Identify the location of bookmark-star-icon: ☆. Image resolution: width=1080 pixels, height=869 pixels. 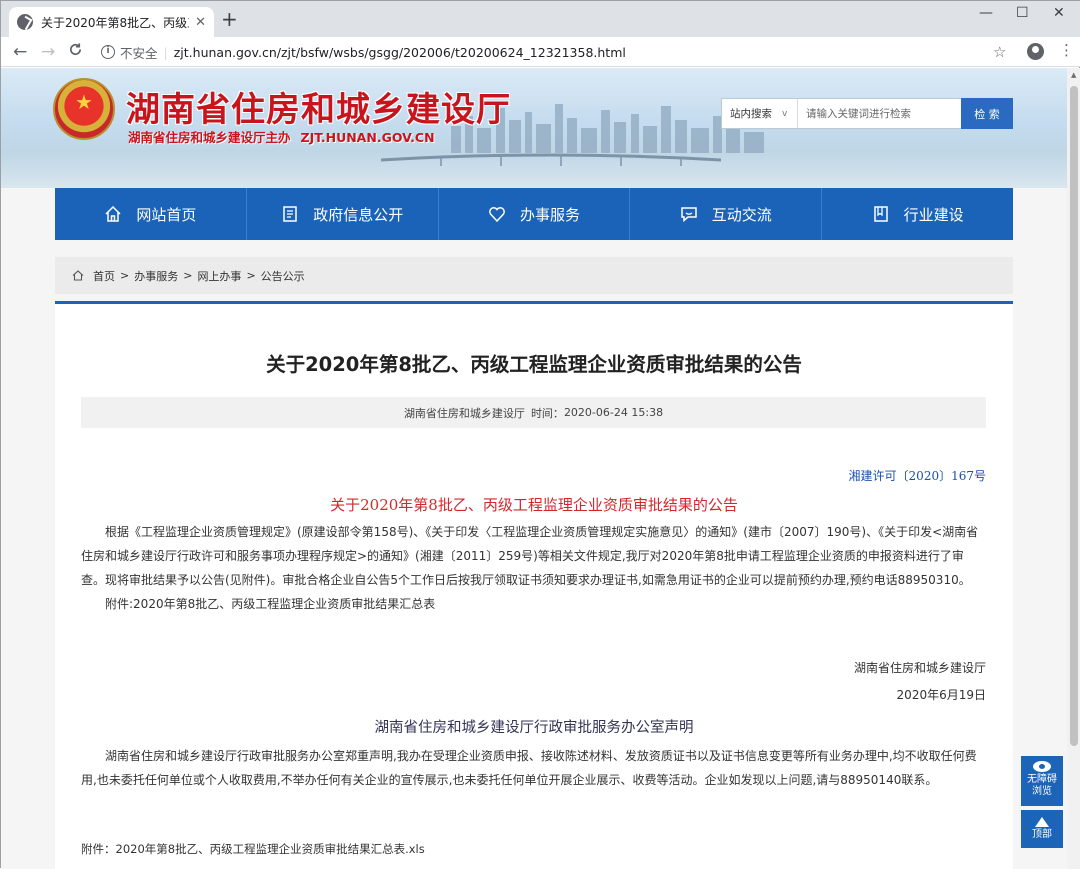
(999, 52).